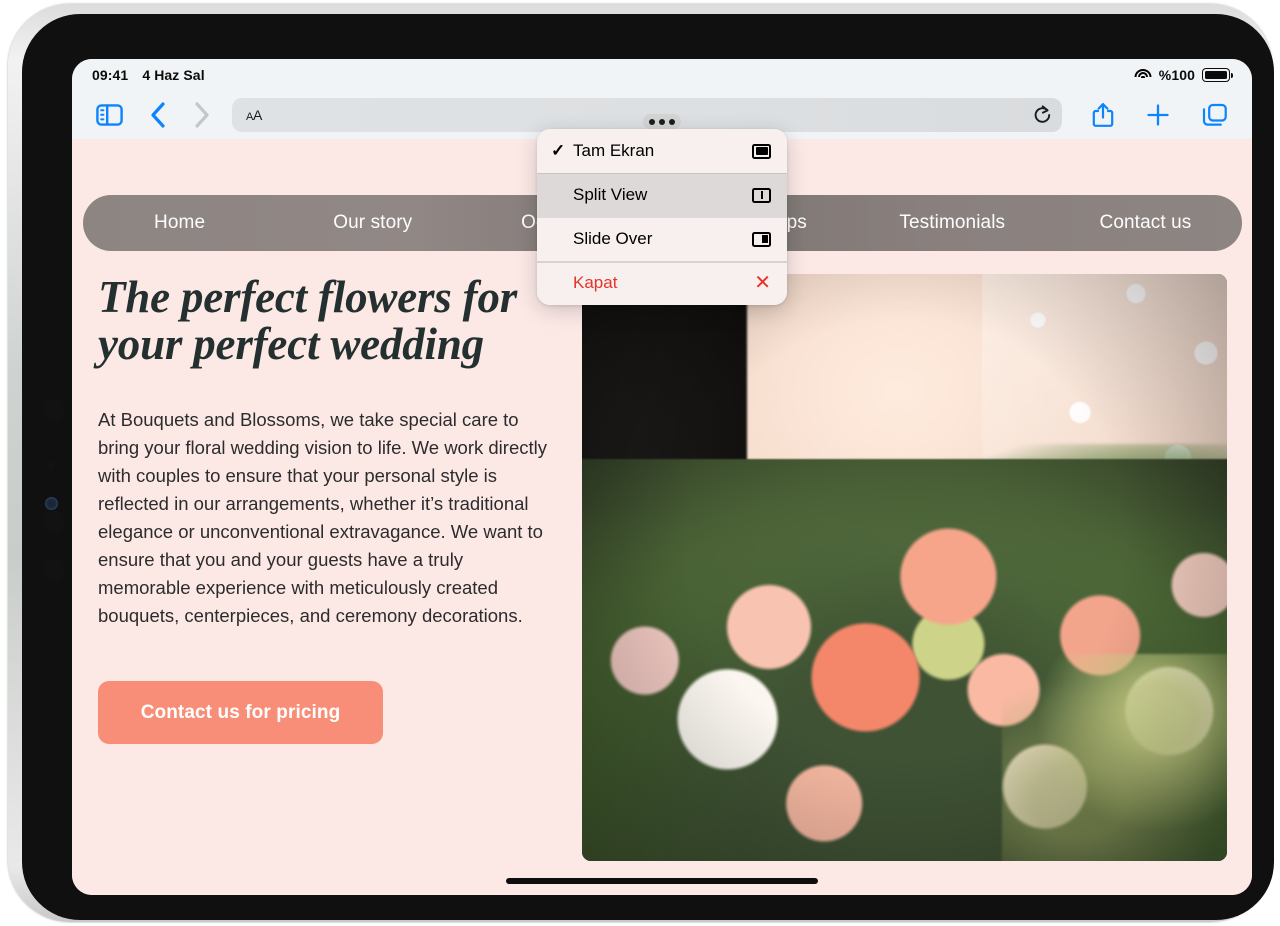  I want to click on menu-item-label: Kapat, so click(595, 282).